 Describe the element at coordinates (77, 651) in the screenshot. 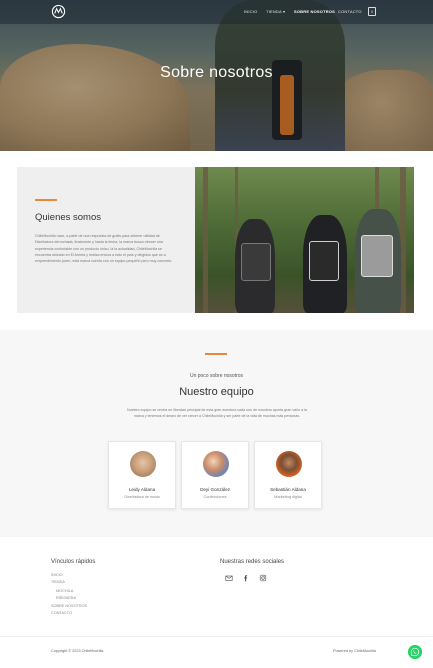

I see `copyright: Copyright © 2023 ChileMochila` at that location.